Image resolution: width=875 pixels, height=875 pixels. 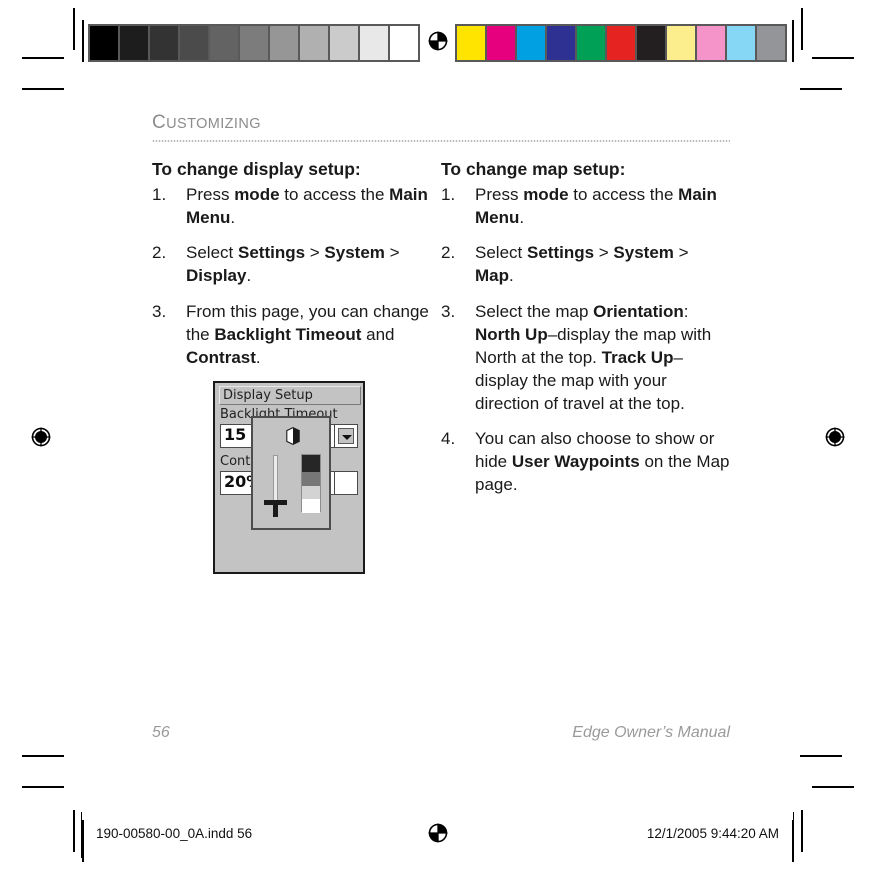 What do you see at coordinates (291, 472) in the screenshot?
I see `device-contrast-popup` at bounding box center [291, 472].